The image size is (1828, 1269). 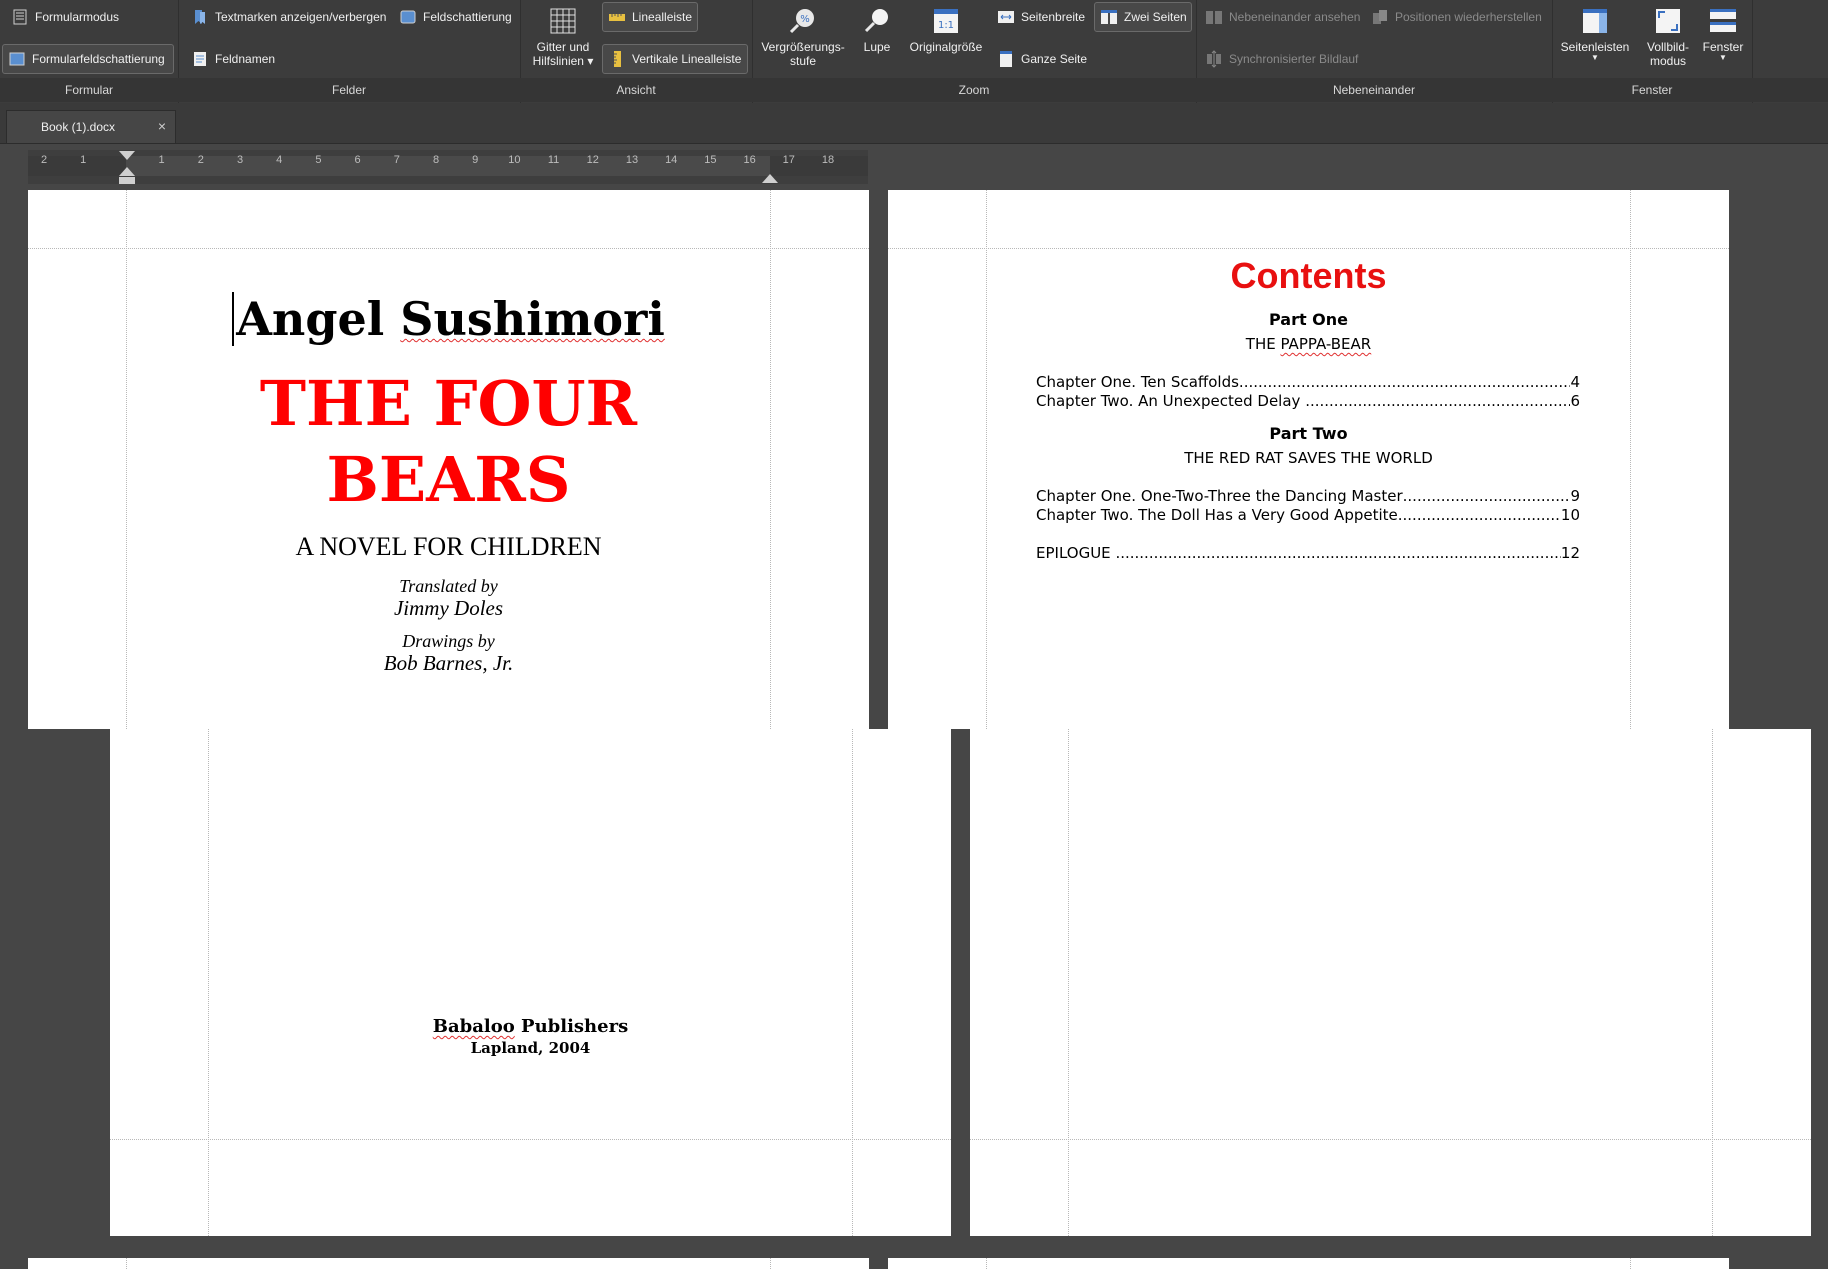 I want to click on restore-positions-button: Positionen wiederherstellen, so click(x=1456, y=17).